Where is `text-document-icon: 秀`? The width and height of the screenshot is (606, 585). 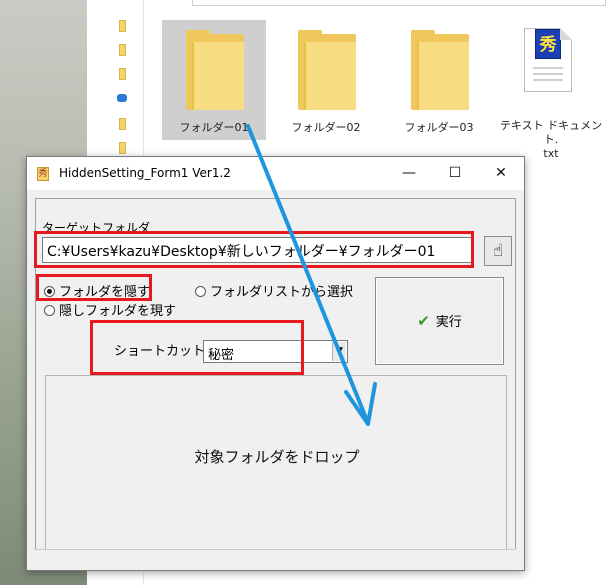
text-document-icon: 秀 is located at coordinates (548, 60).